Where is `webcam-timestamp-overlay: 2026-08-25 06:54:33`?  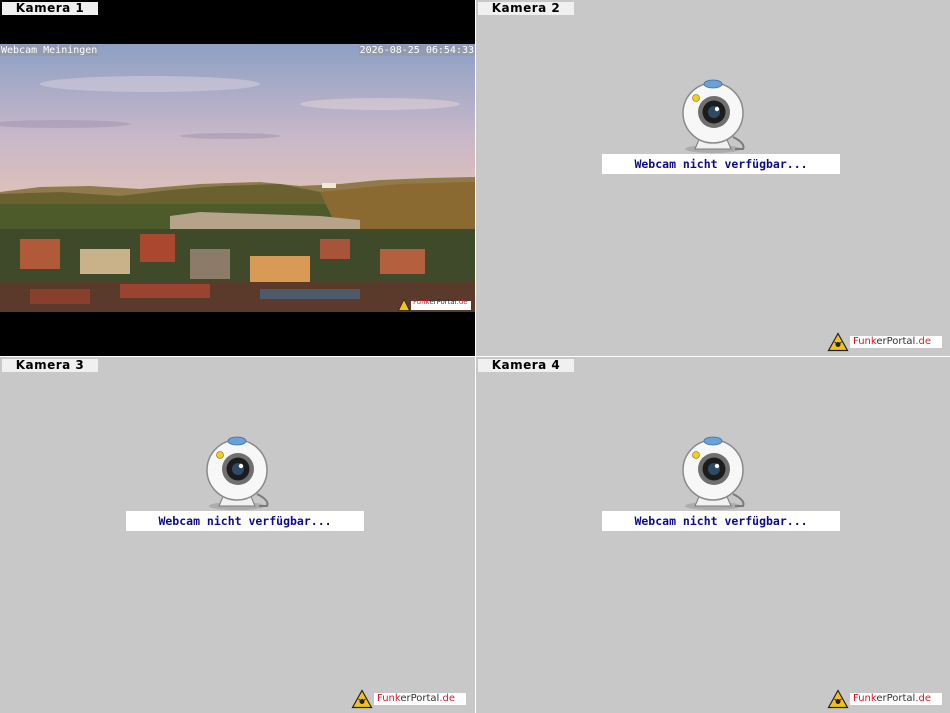
webcam-timestamp-overlay: 2026-08-25 06:54:33 is located at coordinates (416, 50).